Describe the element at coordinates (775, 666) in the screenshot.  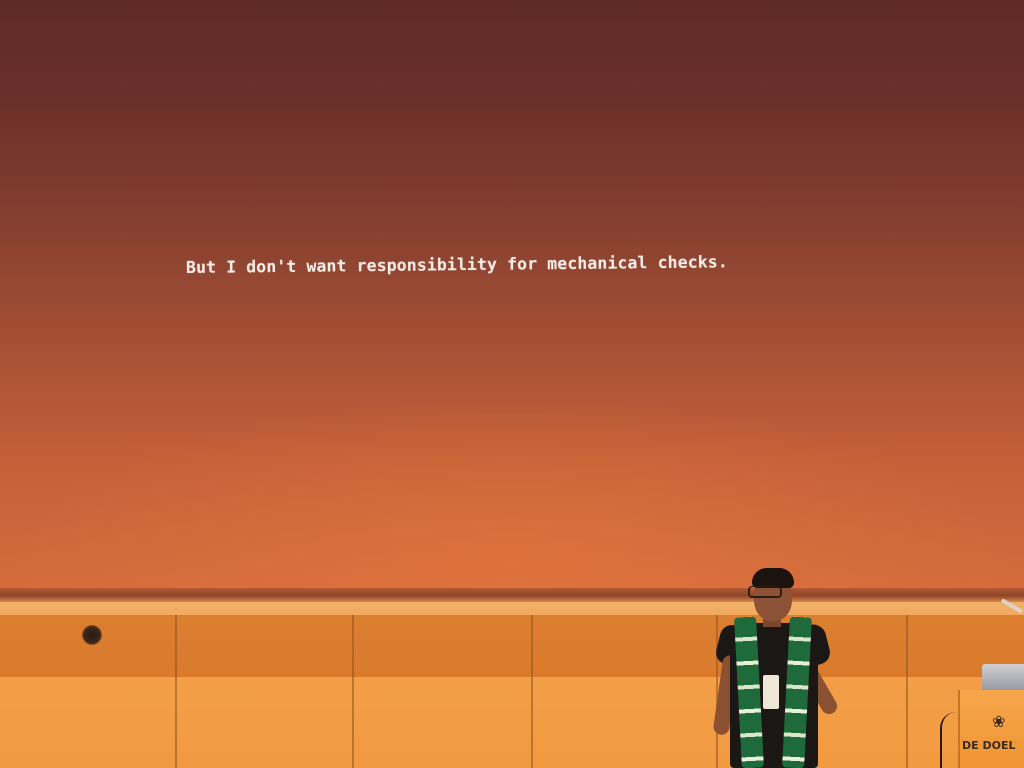
I see `speaker-person` at that location.